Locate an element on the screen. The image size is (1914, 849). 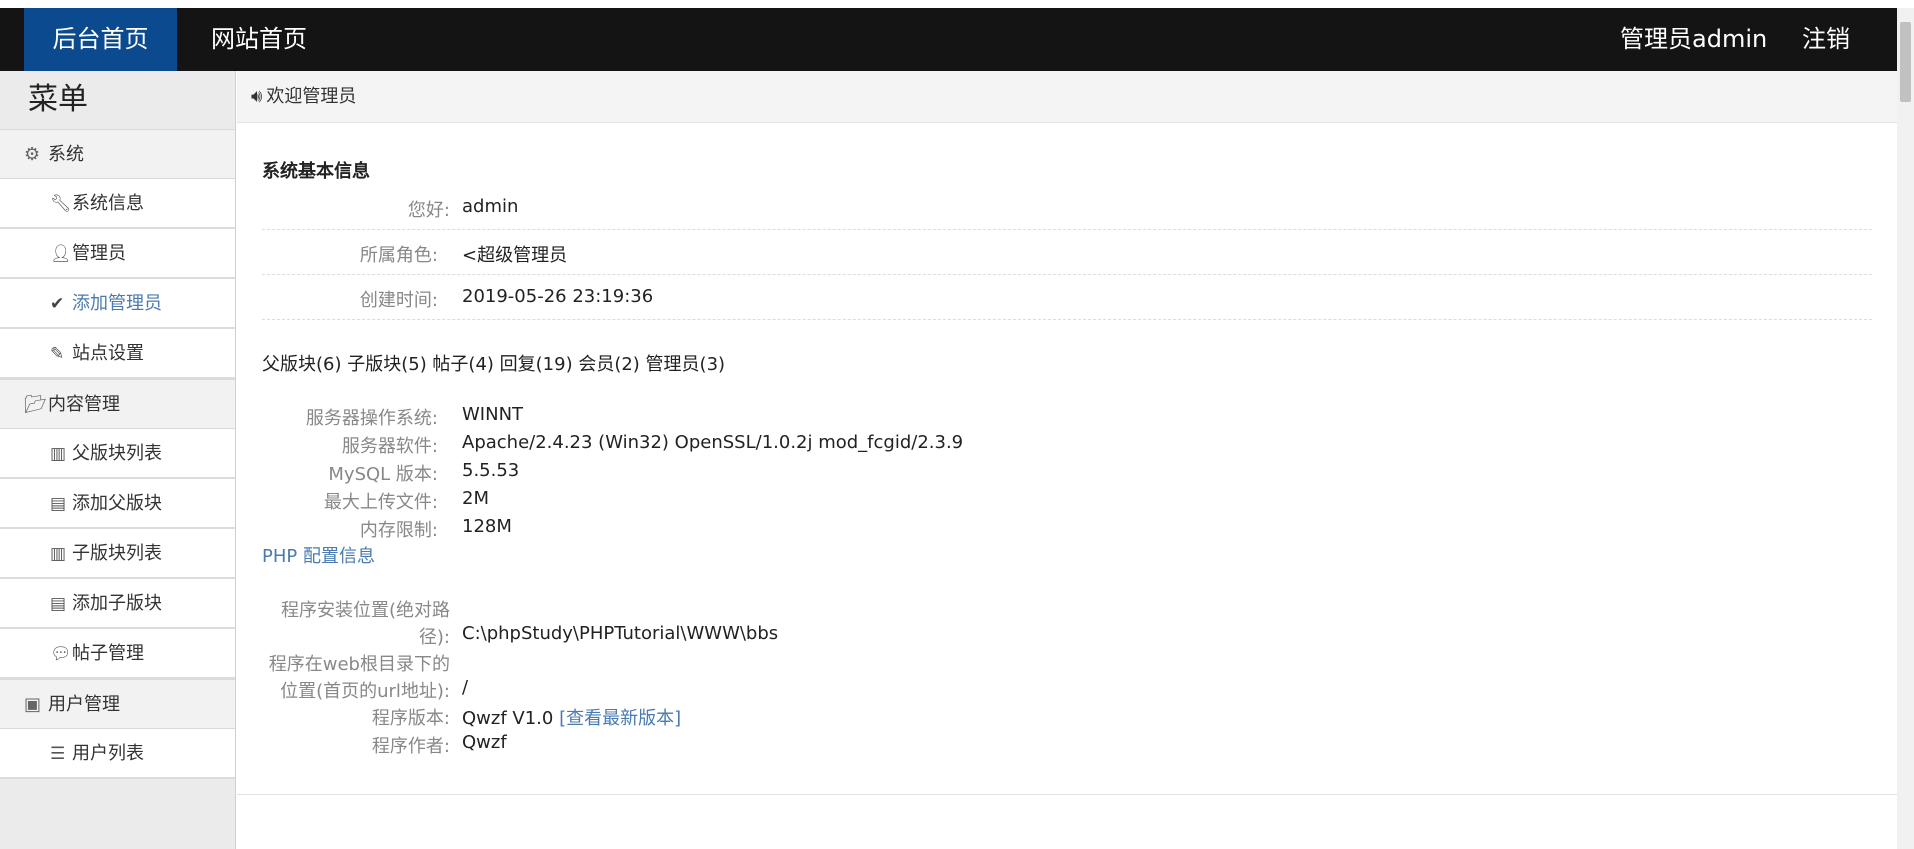
volume-icon: 🔊︎ is located at coordinates (257, 96).